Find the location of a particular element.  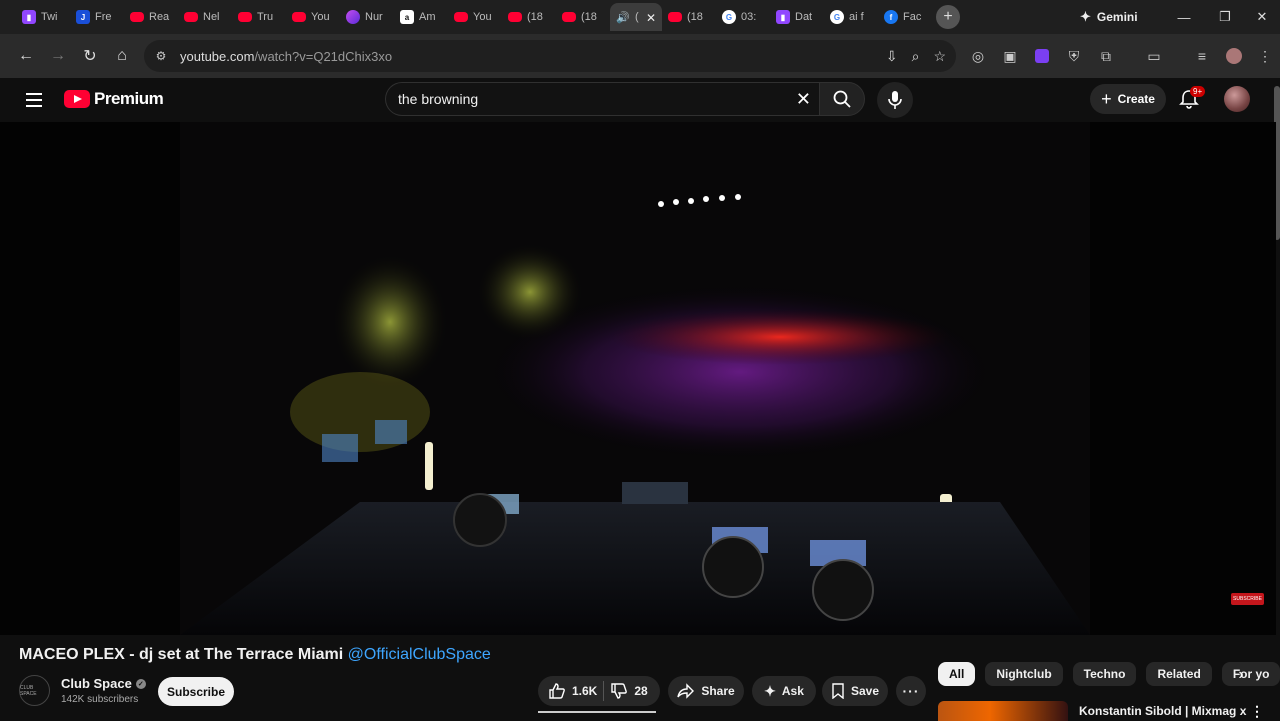

extensions-puzzle-icon: ⧉ is located at coordinates (1106, 56).